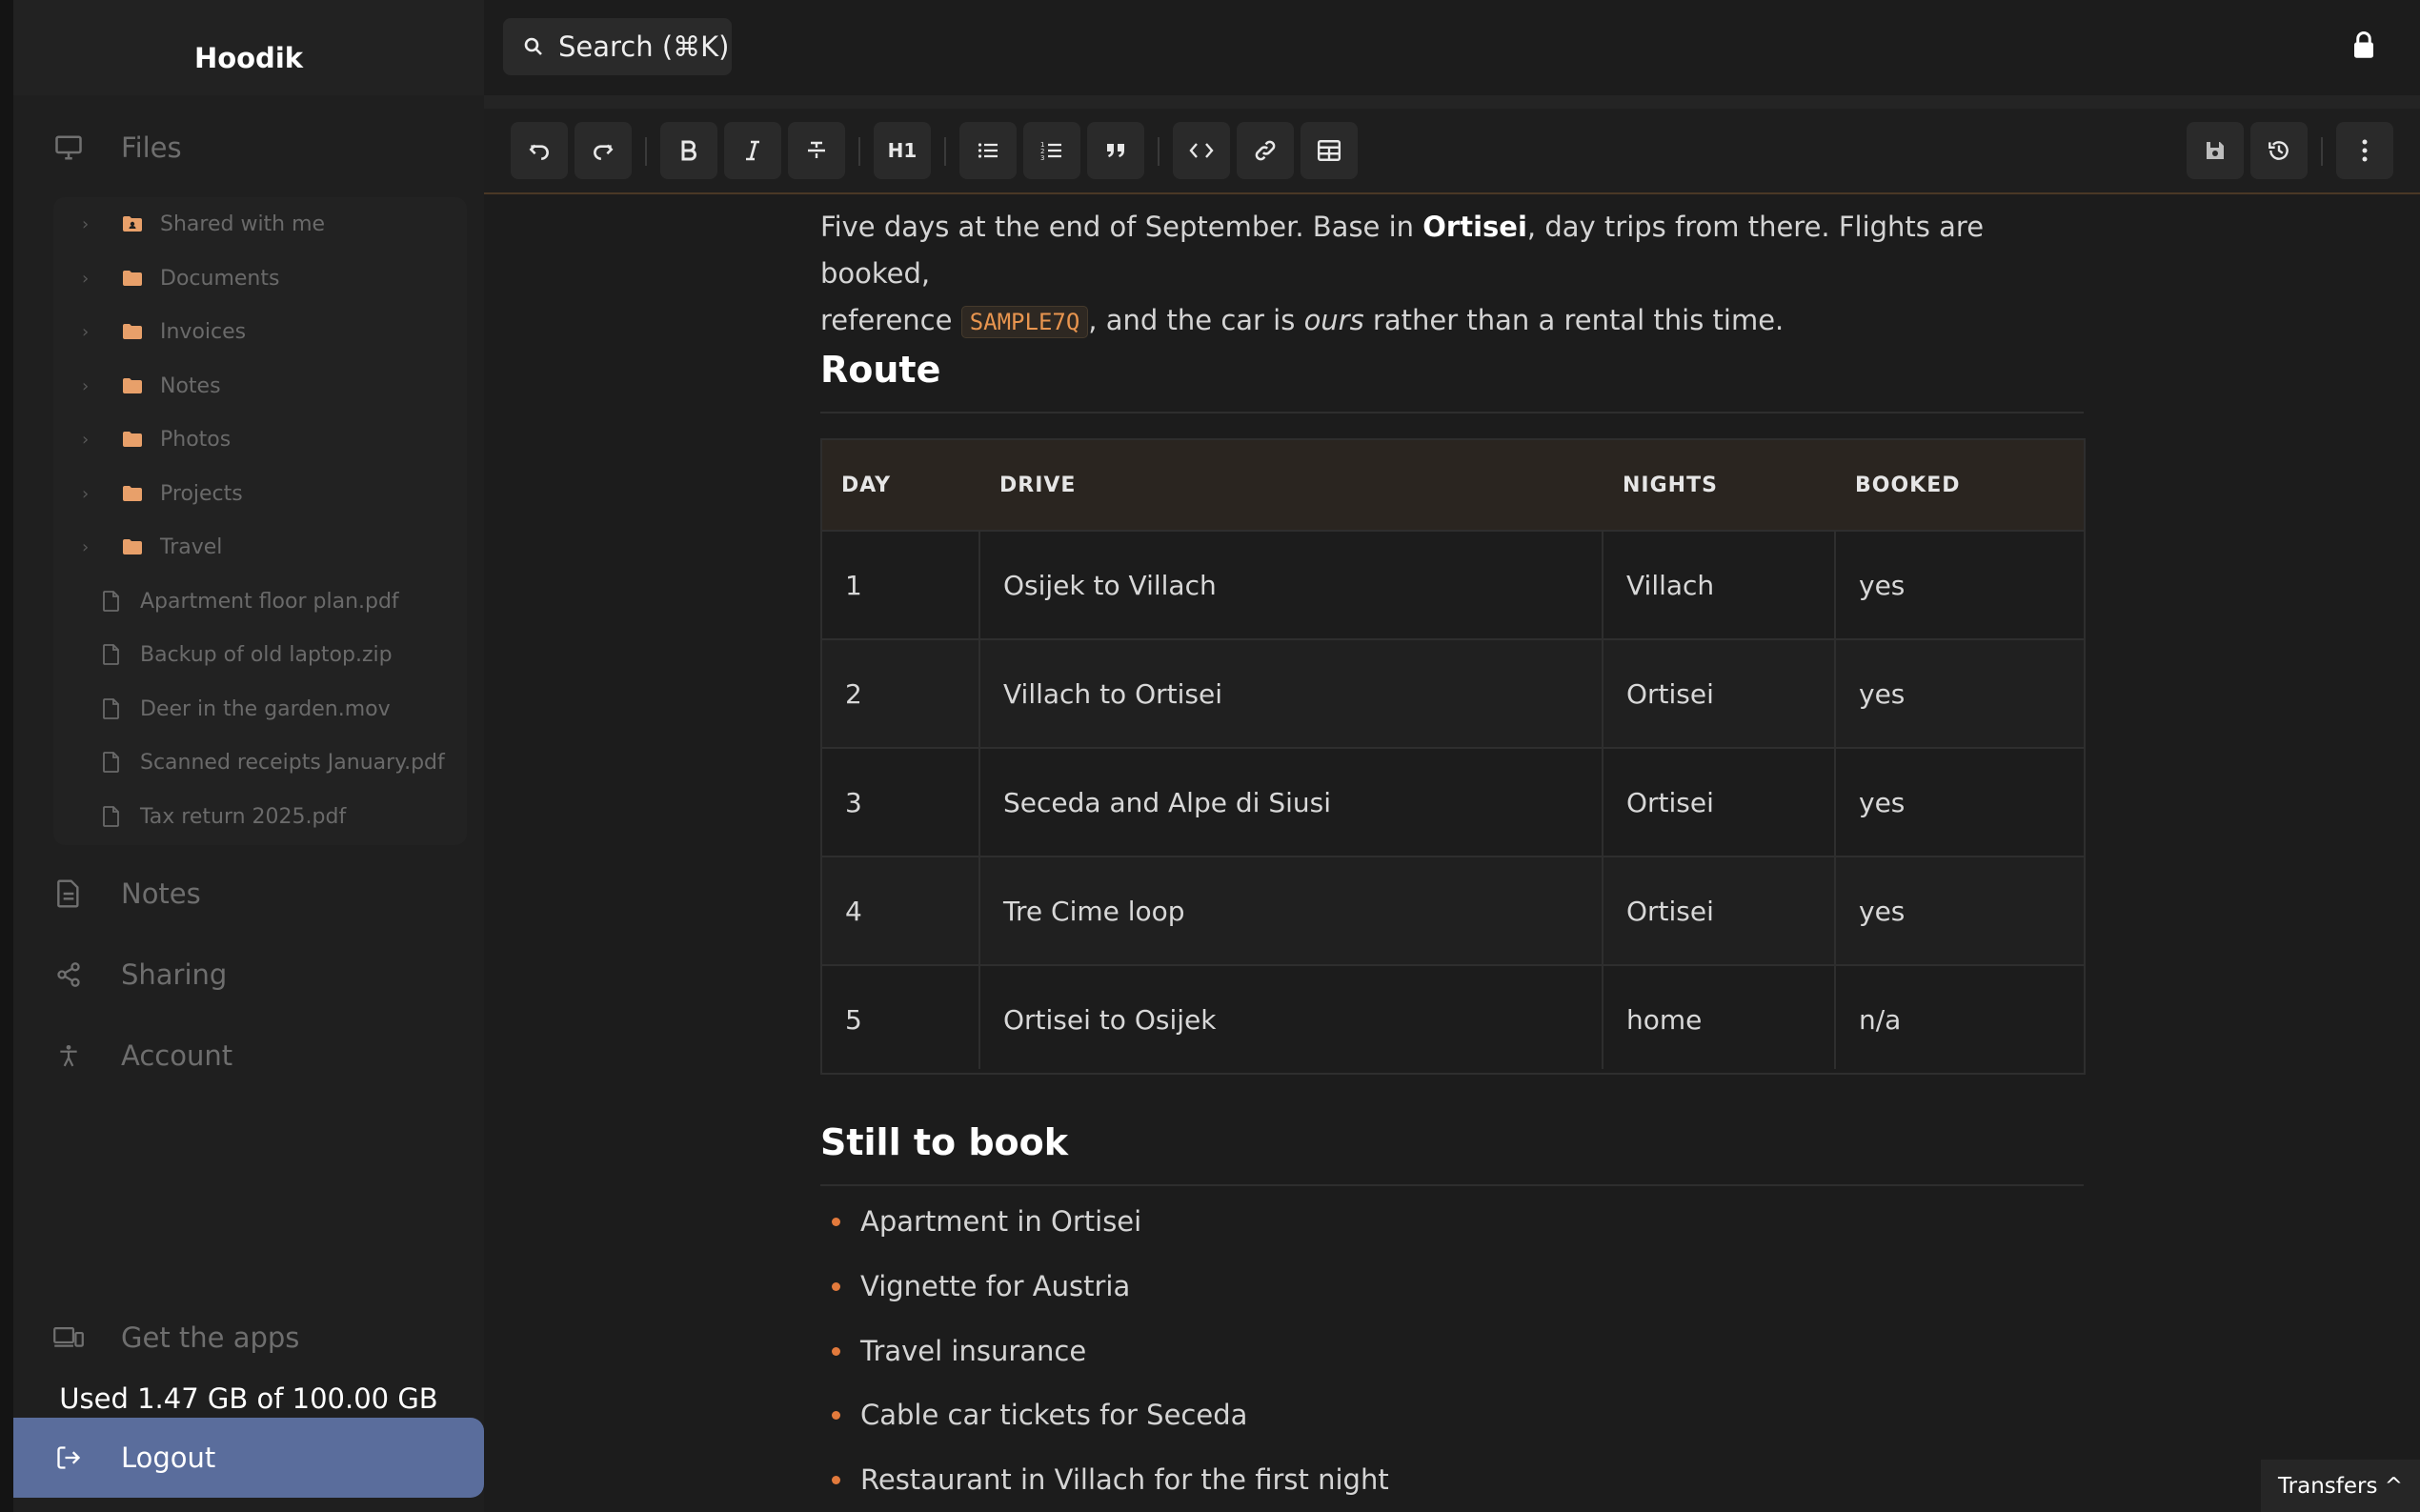  I want to click on undo-button, so click(539, 150).